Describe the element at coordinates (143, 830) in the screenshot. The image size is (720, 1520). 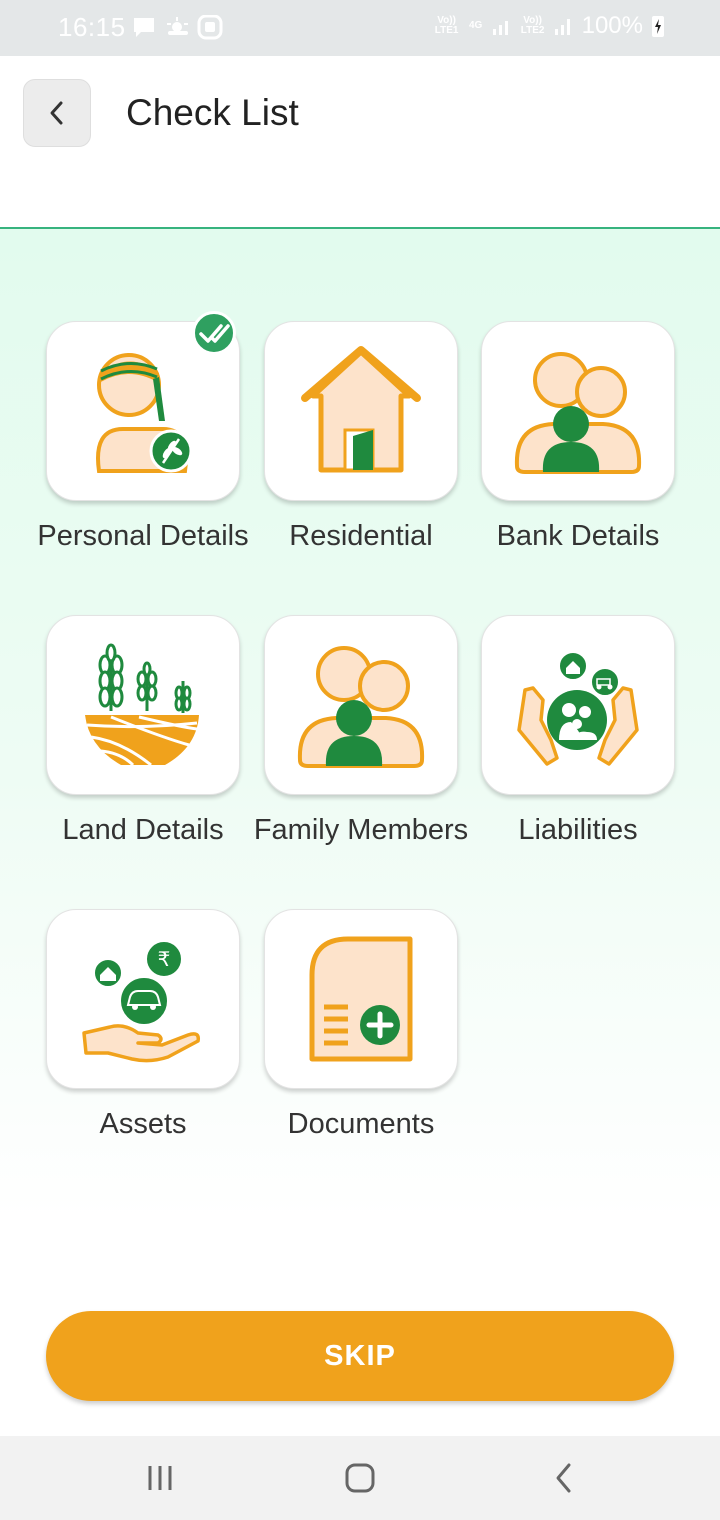
I see `tile-label: Land Details` at that location.